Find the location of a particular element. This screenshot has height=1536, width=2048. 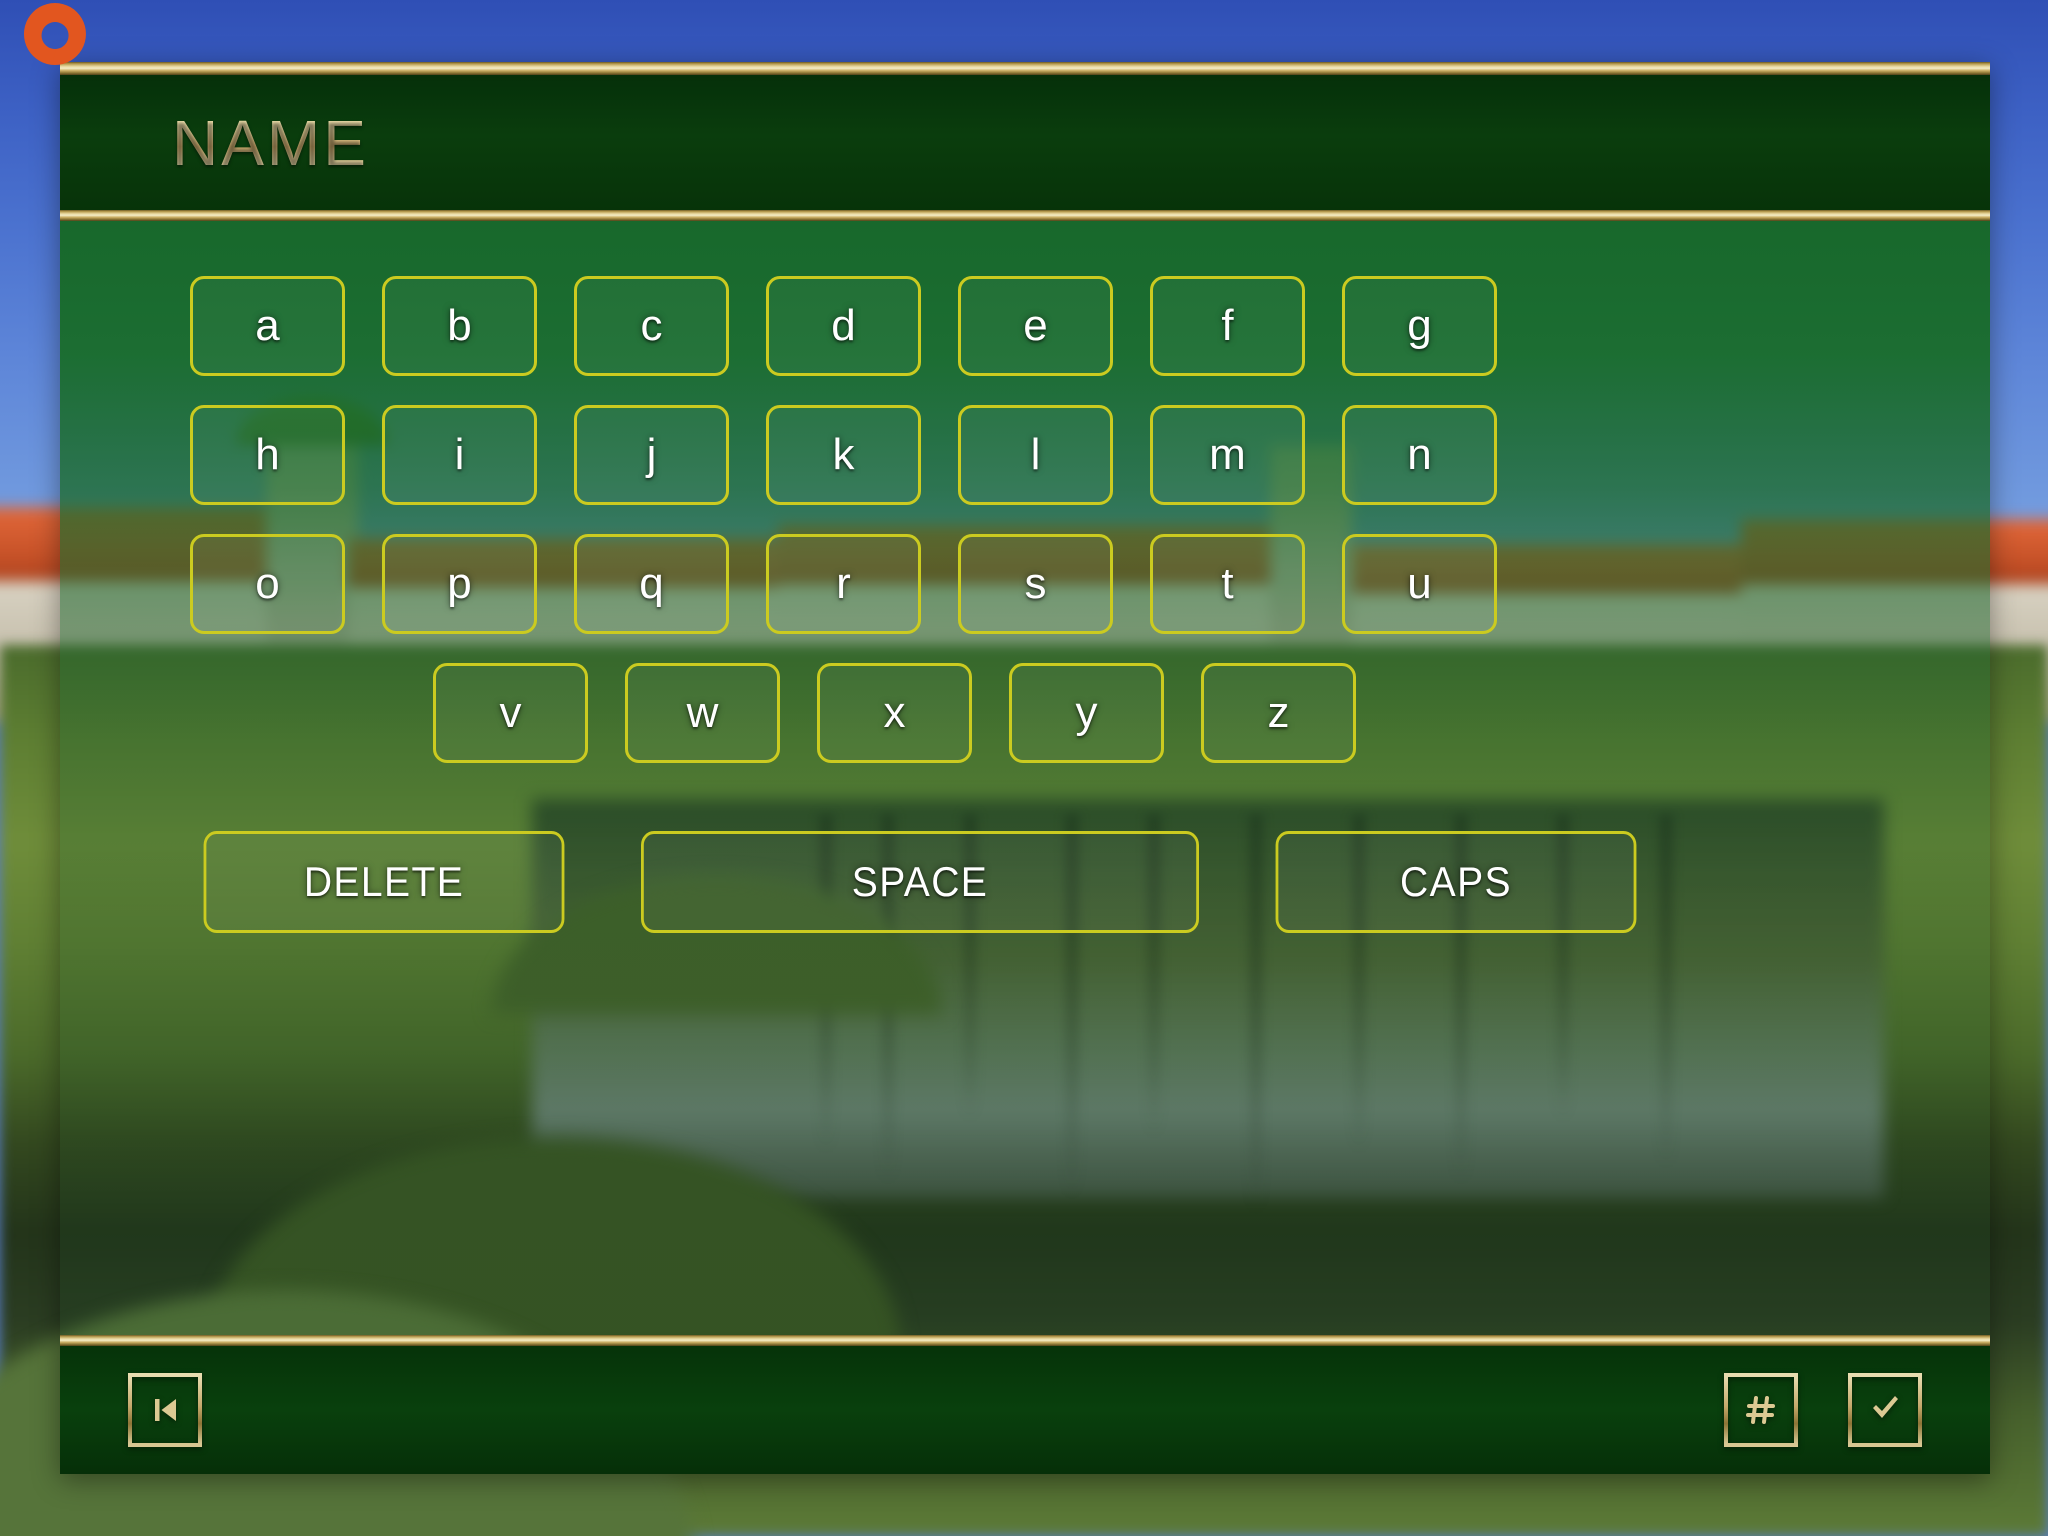

key-w: w is located at coordinates (702, 713).